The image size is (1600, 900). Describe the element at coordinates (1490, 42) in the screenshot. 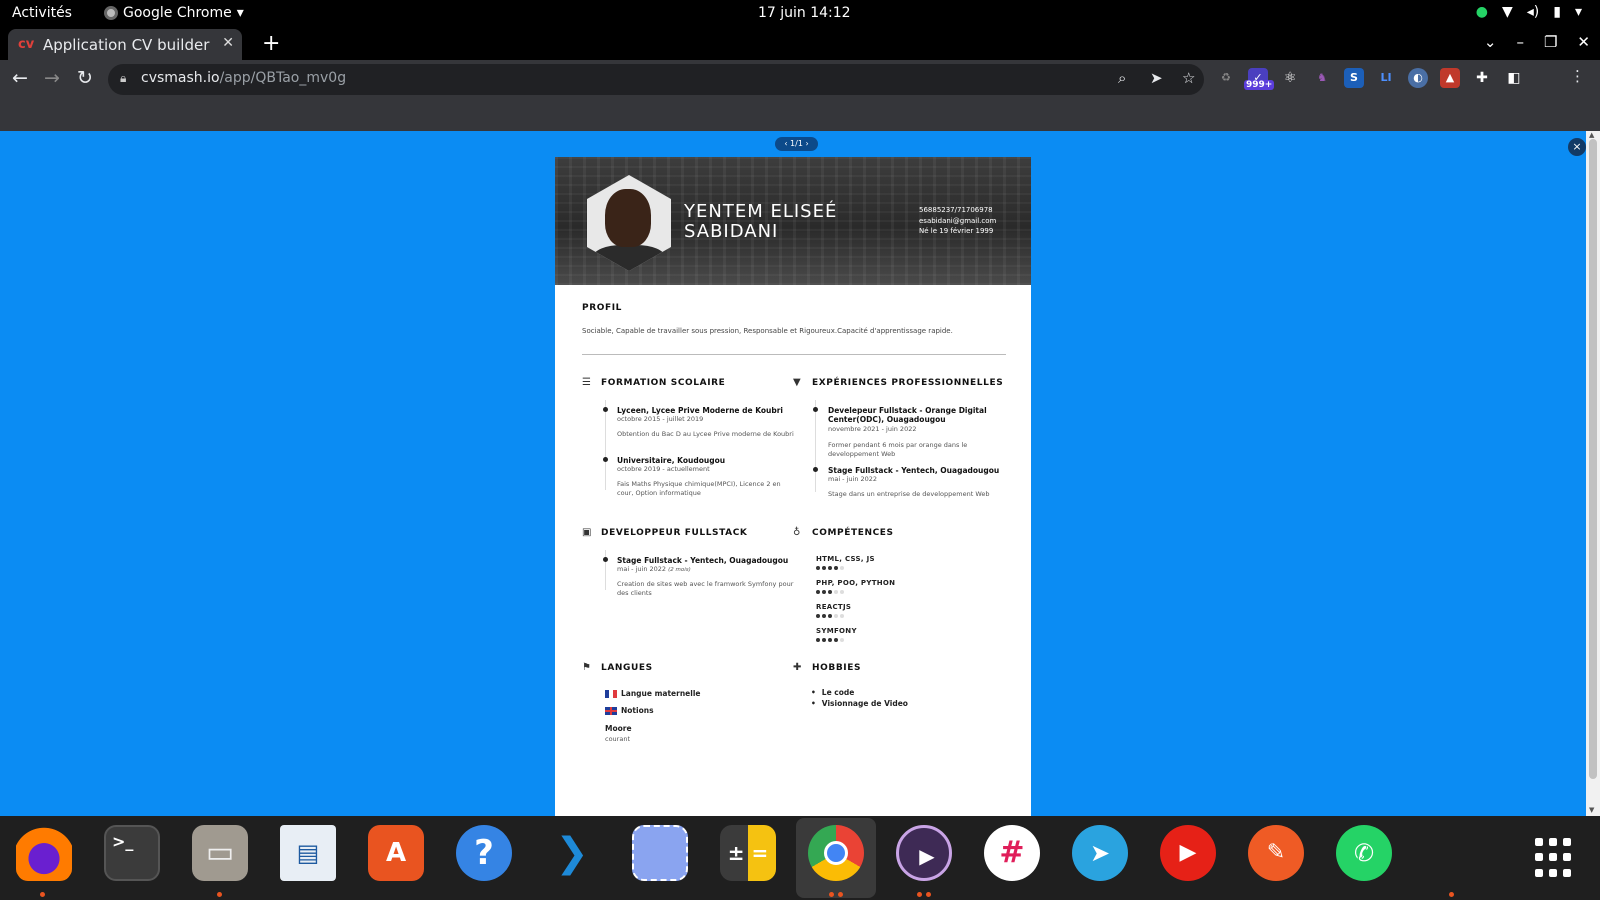

I see `tab-search-icon: ⌄` at that location.